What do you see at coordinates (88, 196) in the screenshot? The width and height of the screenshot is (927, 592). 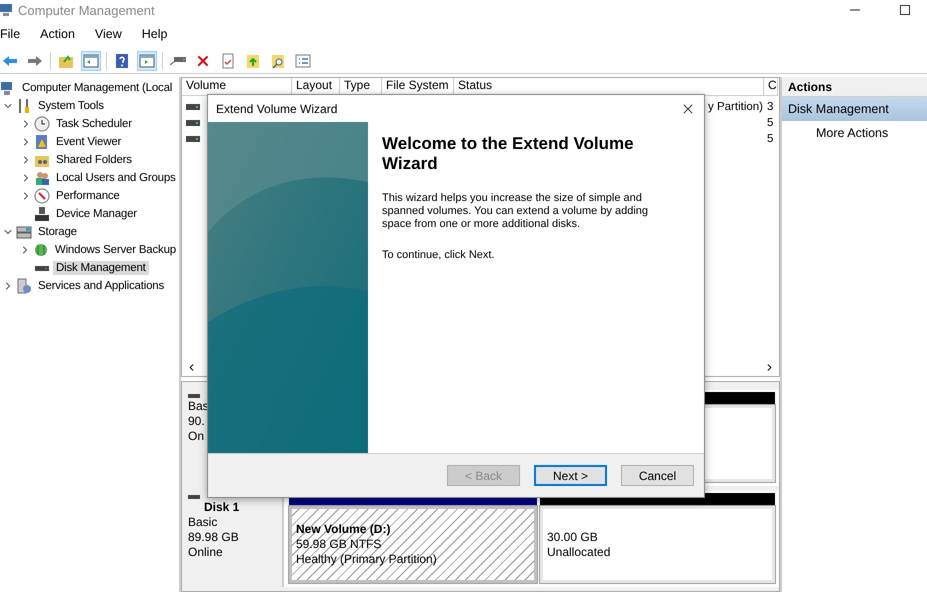 I see `tree-item: Performance` at bounding box center [88, 196].